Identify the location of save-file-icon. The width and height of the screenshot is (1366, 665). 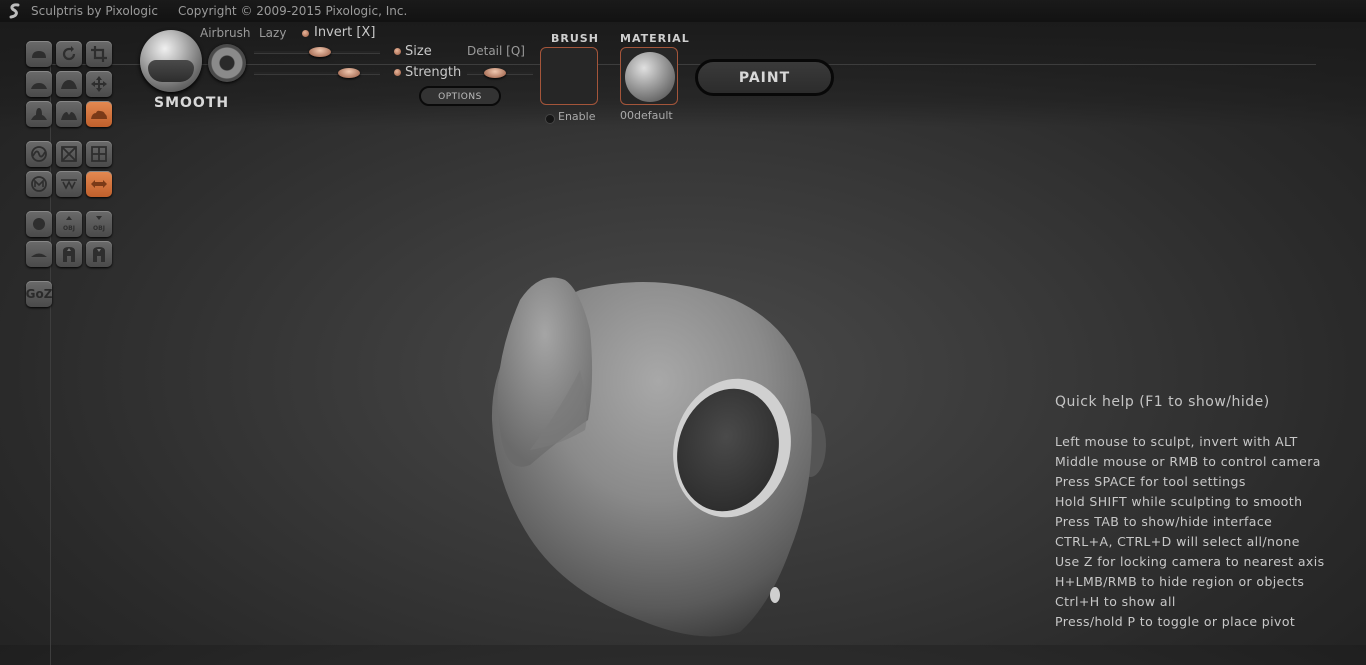
(99, 254).